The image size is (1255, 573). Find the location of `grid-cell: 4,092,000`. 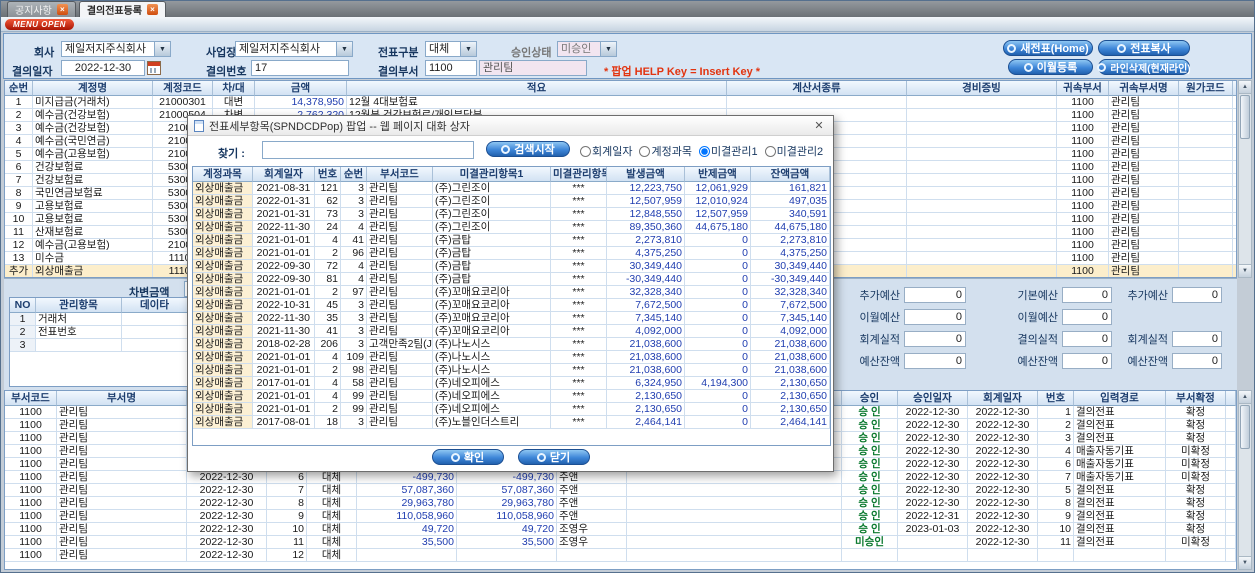

grid-cell: 4,092,000 is located at coordinates (646, 331).